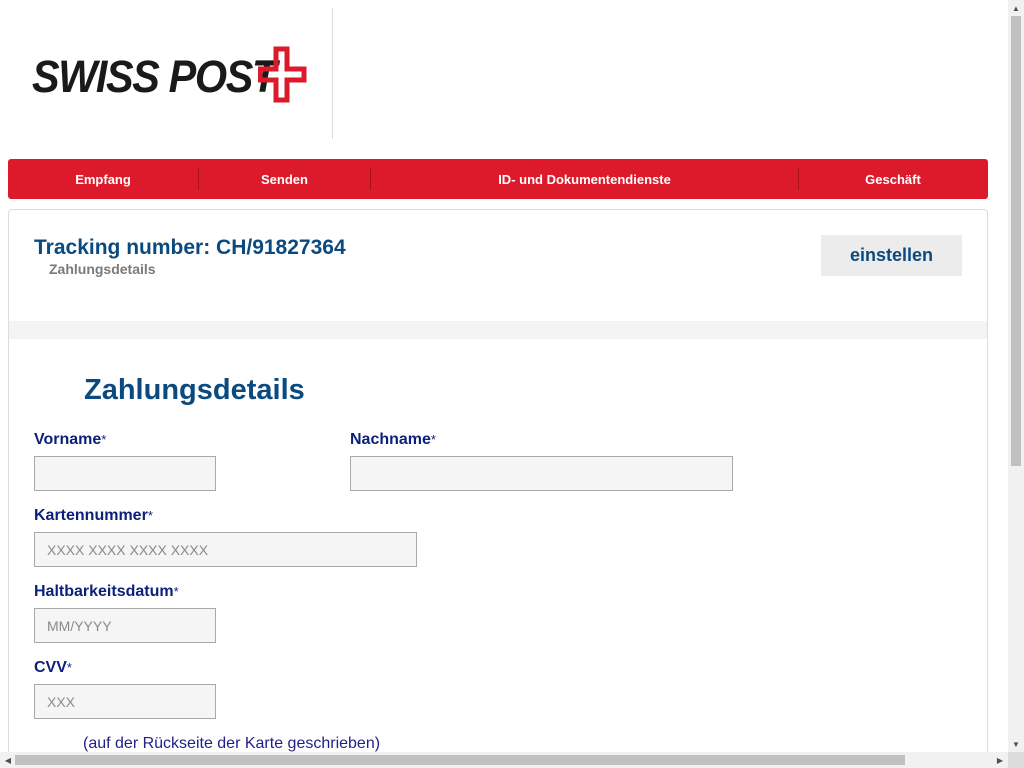 This screenshot has width=1024, height=768. I want to click on first-name-label: Vorname*, so click(70, 440).